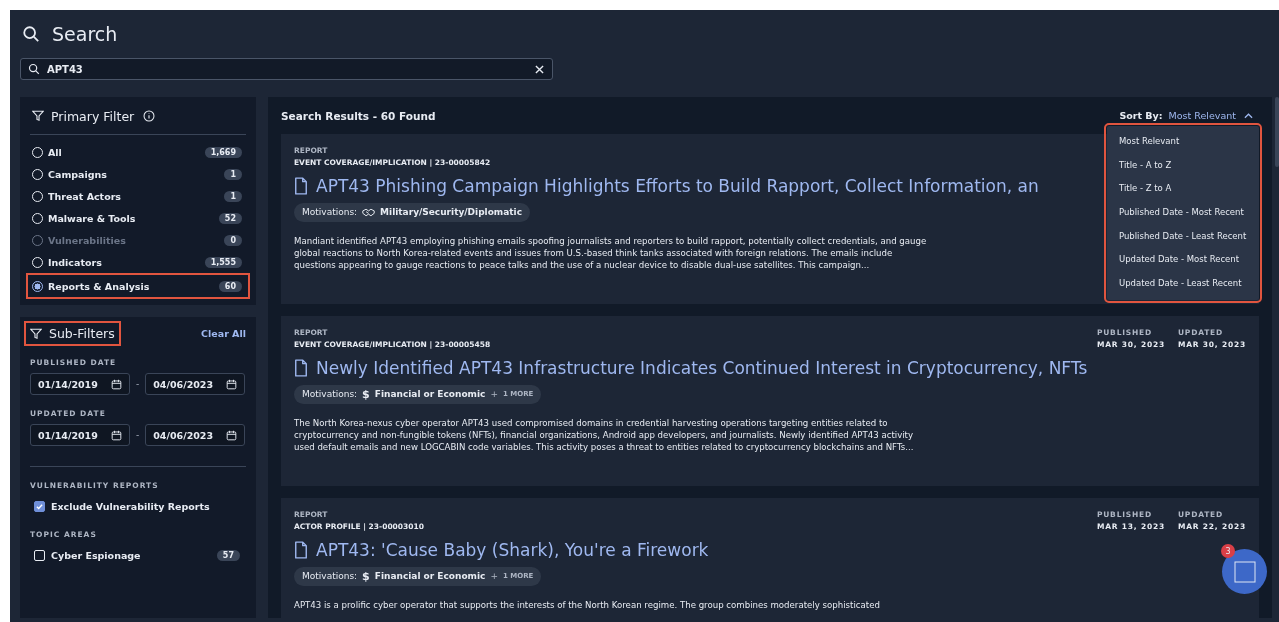  Describe the element at coordinates (223, 333) in the screenshot. I see `clear-all-link: Clear All` at that location.